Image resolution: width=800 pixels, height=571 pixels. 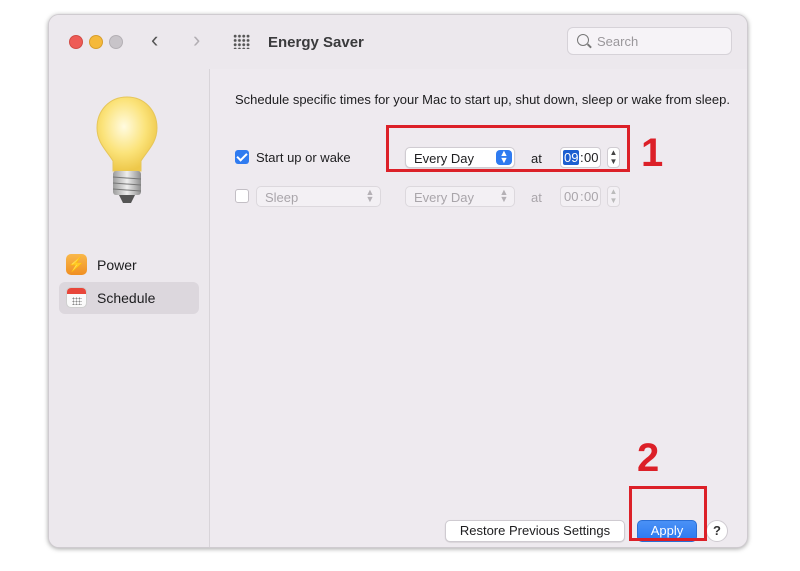 What do you see at coordinates (652, 153) in the screenshot?
I see `annotation-number-step1: 1` at bounding box center [652, 153].